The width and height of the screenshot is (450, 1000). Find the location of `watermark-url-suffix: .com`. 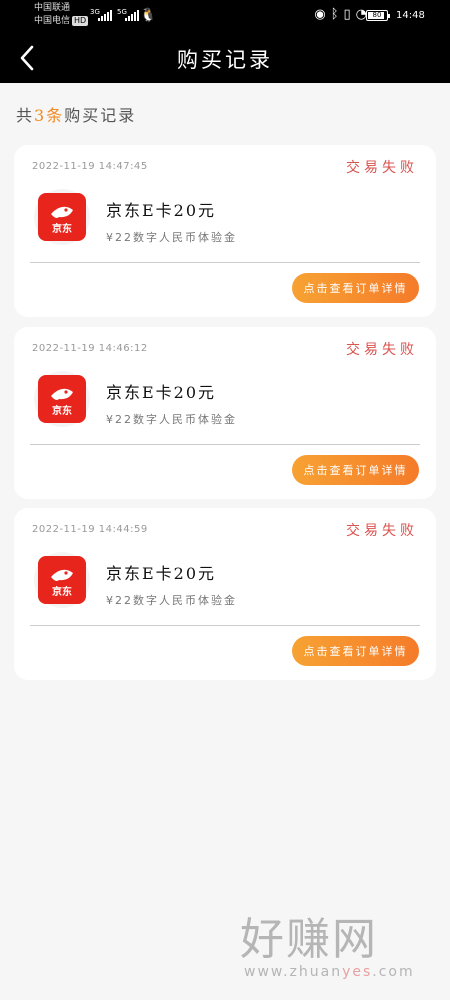

watermark-url-suffix: .com is located at coordinates (393, 972).